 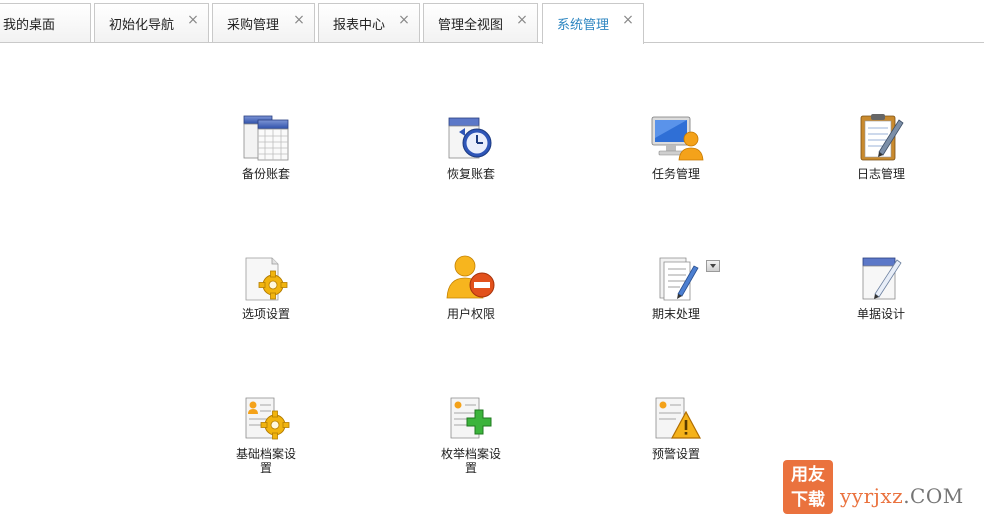 What do you see at coordinates (713, 266) in the screenshot?
I see `period-end-dropdown-button` at bounding box center [713, 266].